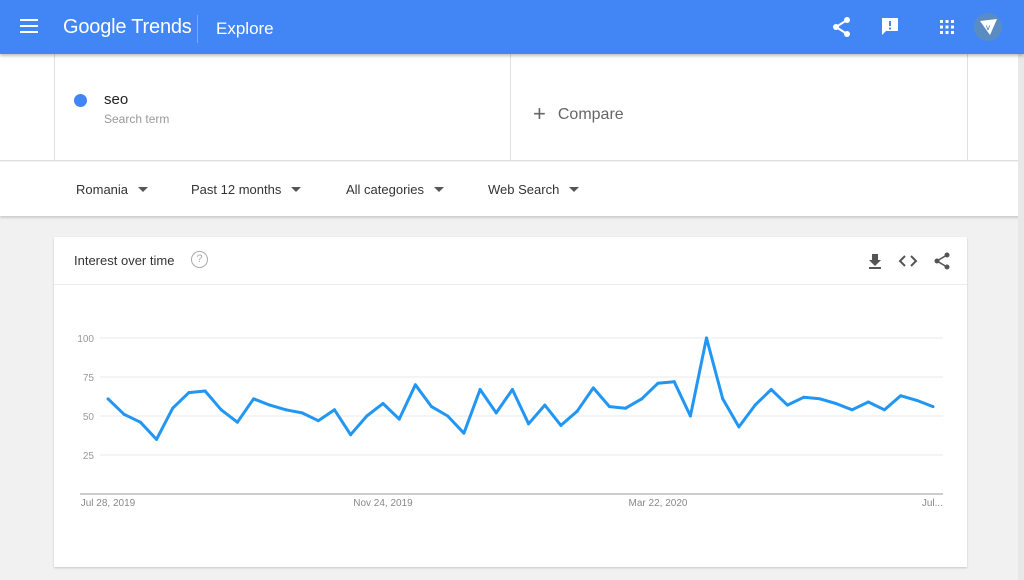 Image resolution: width=1024 pixels, height=580 pixels. What do you see at coordinates (1021, 317) in the screenshot?
I see `scrollbar` at bounding box center [1021, 317].